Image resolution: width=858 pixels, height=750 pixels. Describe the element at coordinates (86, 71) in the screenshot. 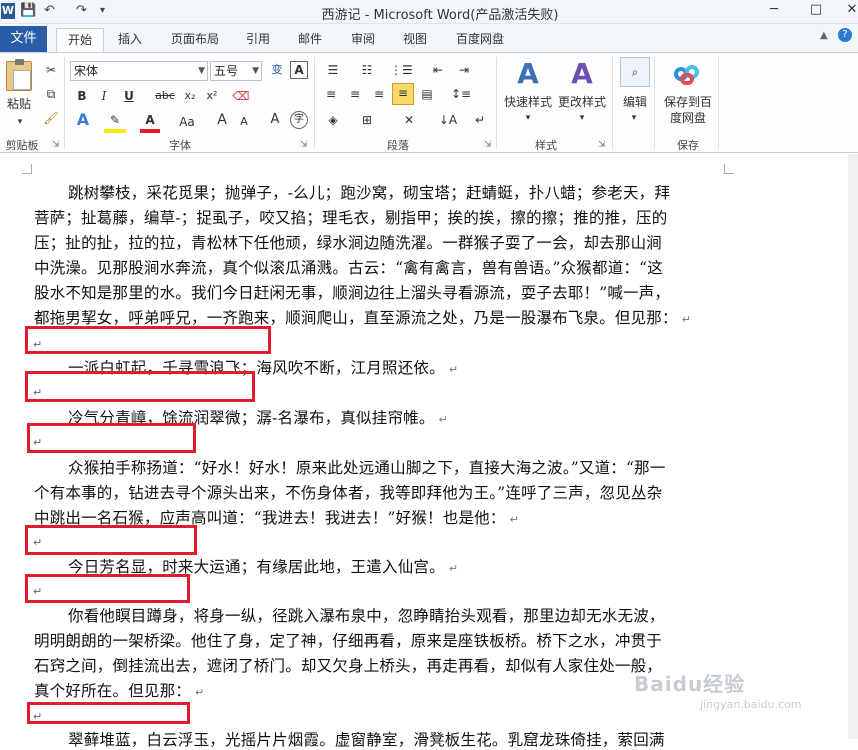

I see `font-name-value: 宋体` at that location.